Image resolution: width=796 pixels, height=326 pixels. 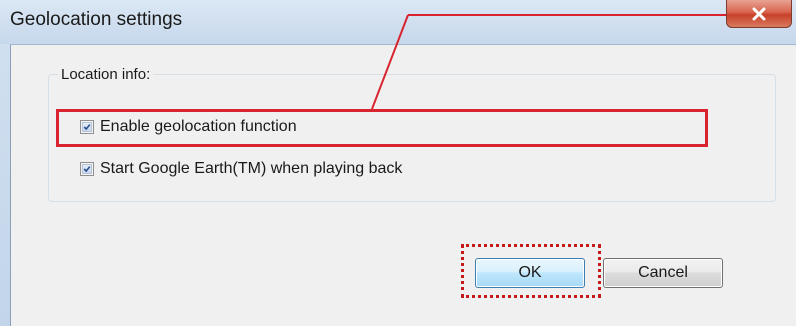 What do you see at coordinates (382, 128) in the screenshot?
I see `highlight-frame` at bounding box center [382, 128].